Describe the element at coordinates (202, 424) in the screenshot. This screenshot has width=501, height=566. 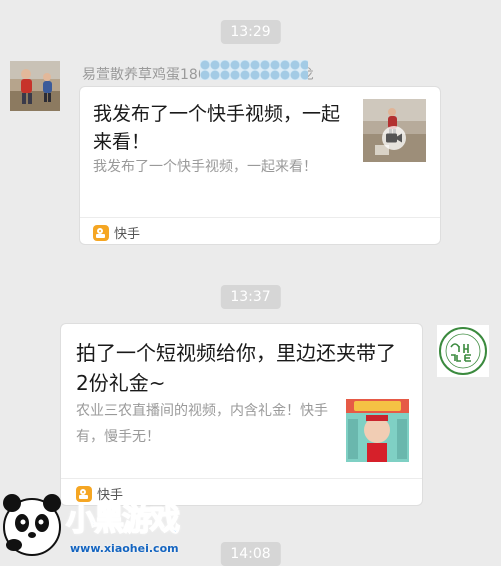
I see `card-description: 农业三农直播间的视频，内含礼金！快手有，慢手无！` at that location.